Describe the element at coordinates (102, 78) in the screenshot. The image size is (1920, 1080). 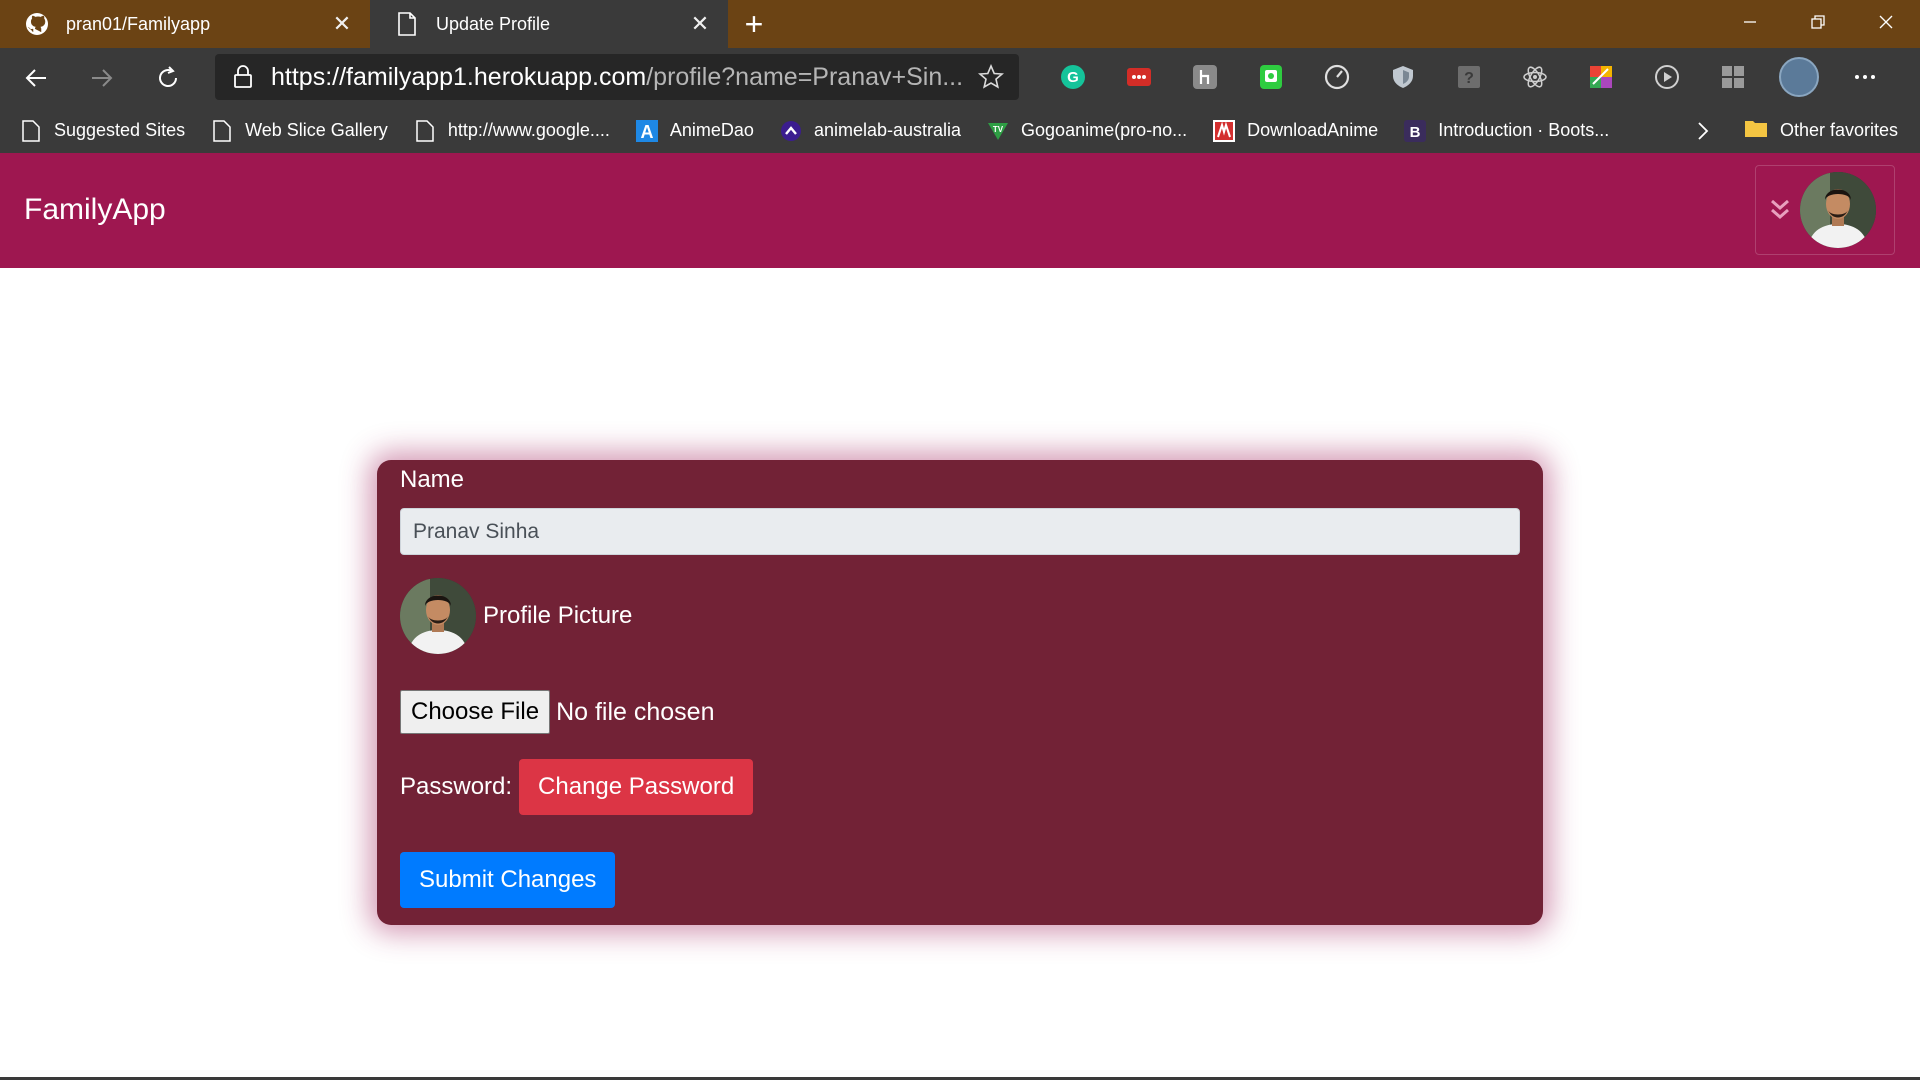
I see `forward-icon` at that location.